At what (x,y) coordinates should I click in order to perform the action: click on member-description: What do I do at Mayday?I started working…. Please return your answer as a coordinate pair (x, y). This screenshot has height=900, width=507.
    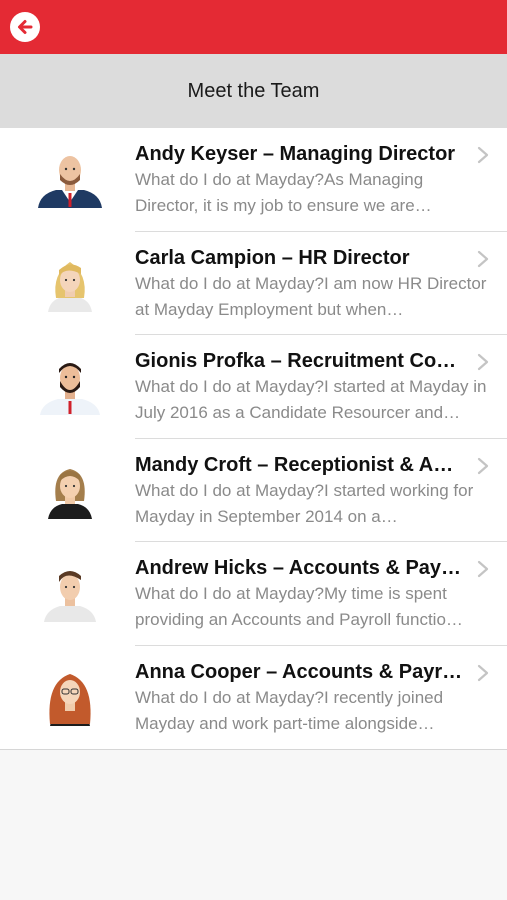
    Looking at the image, I should click on (304, 503).